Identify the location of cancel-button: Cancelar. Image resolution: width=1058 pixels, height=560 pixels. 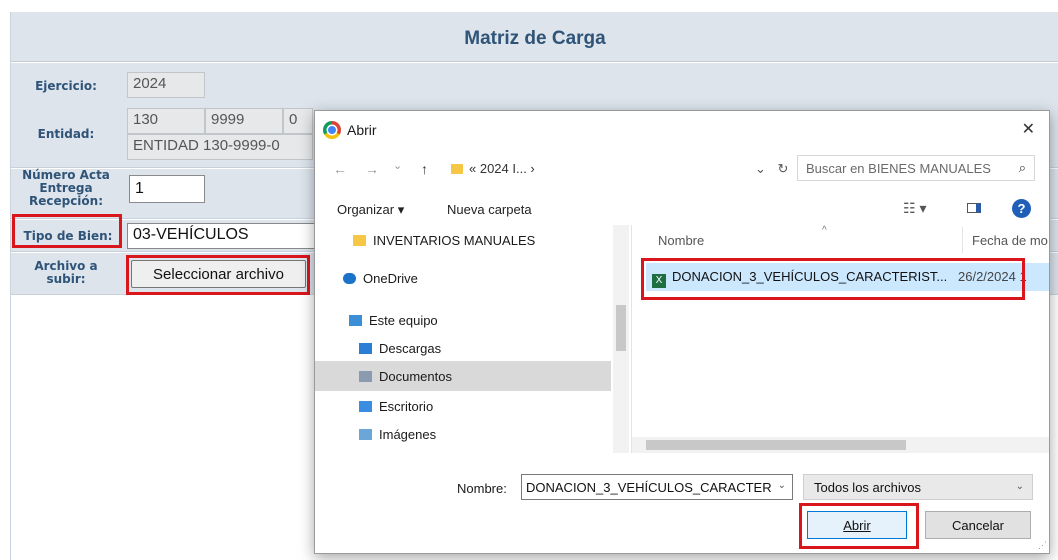
(978, 525).